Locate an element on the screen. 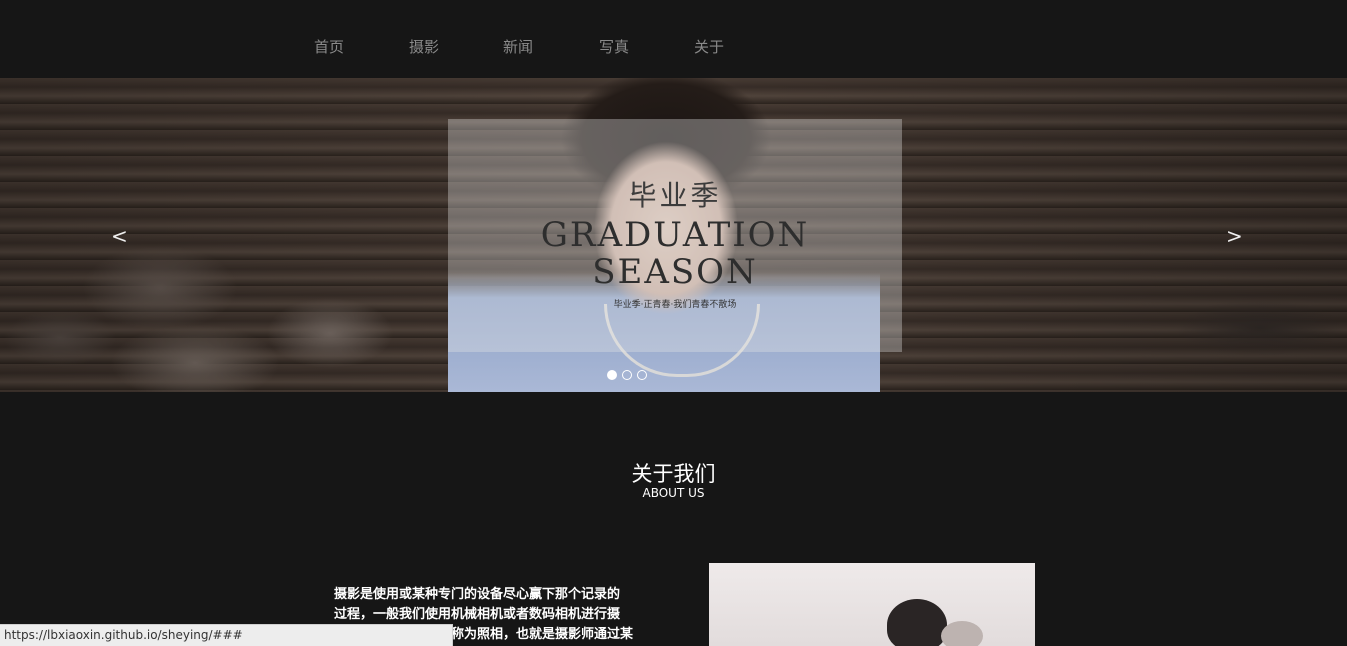 This screenshot has height=646, width=1347. hero-caption-box: 毕业季 GRADUATION SEASON 毕业季·正青春·我们青春不散场 is located at coordinates (675, 235).